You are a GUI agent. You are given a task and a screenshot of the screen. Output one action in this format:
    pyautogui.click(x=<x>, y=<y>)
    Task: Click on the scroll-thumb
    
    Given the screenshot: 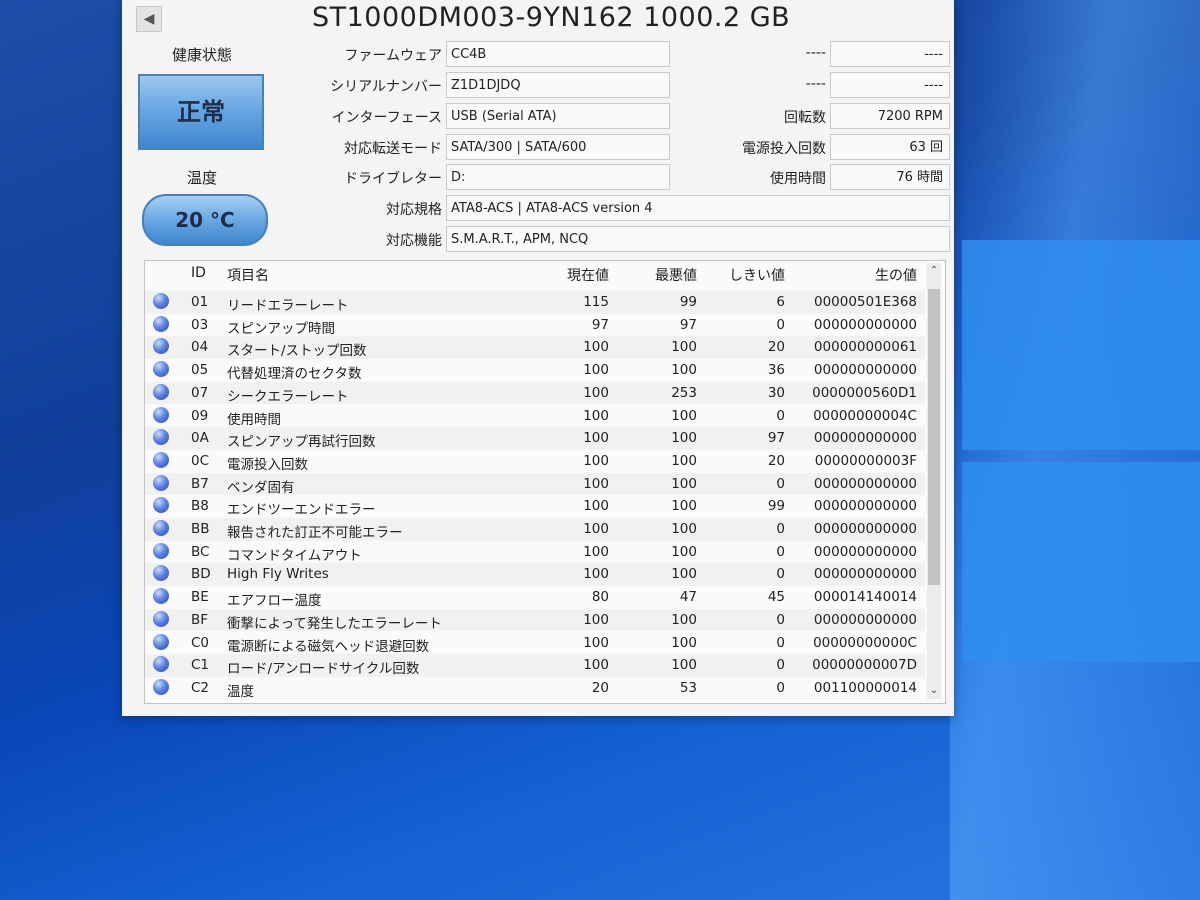 What is the action you would take?
    pyautogui.click(x=934, y=437)
    